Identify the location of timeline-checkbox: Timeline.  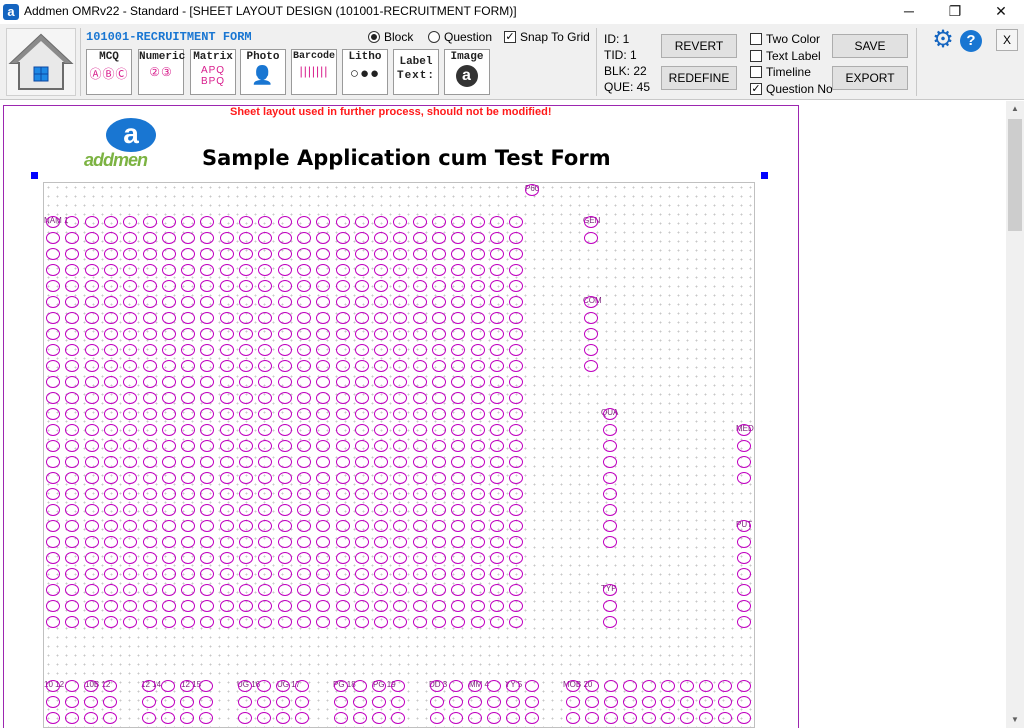
(780, 72).